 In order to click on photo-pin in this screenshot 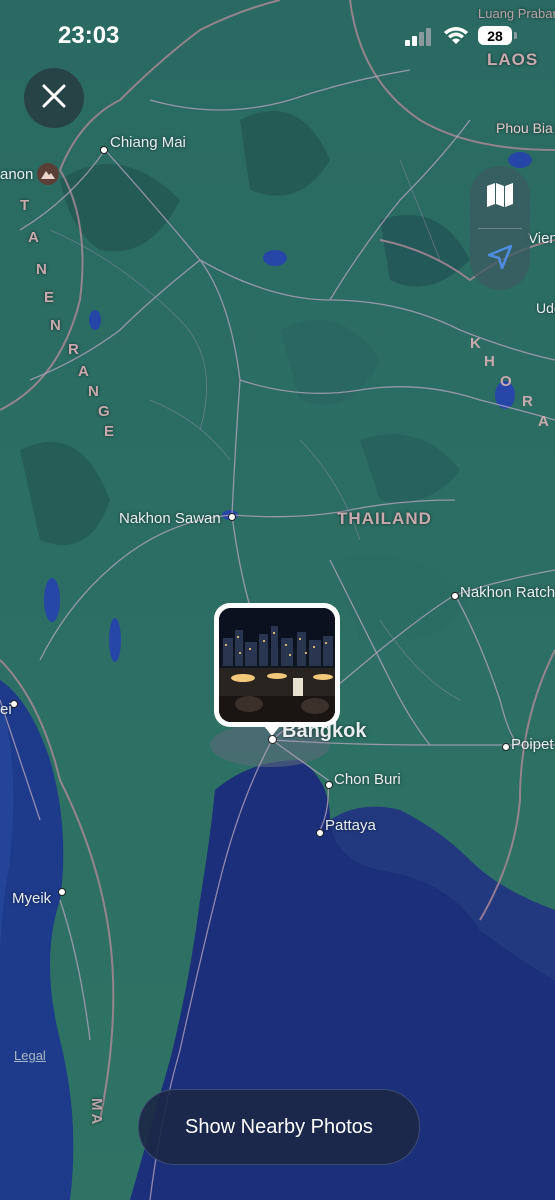, I will do `click(277, 665)`.